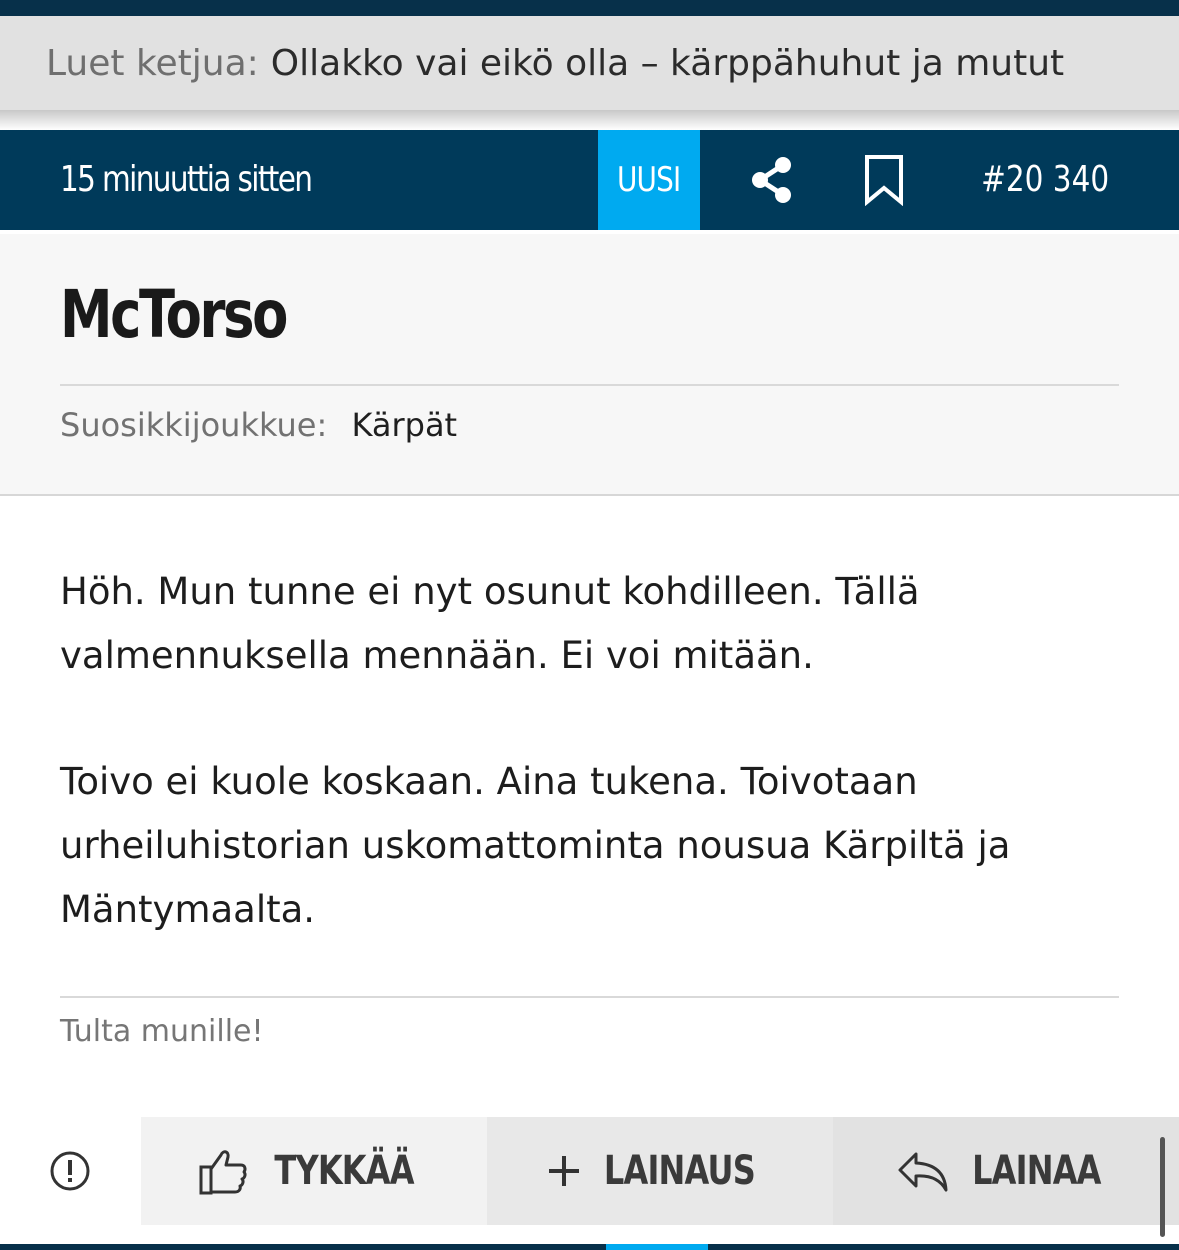  I want to click on like-button: TYKKÄÄ, so click(314, 1171).